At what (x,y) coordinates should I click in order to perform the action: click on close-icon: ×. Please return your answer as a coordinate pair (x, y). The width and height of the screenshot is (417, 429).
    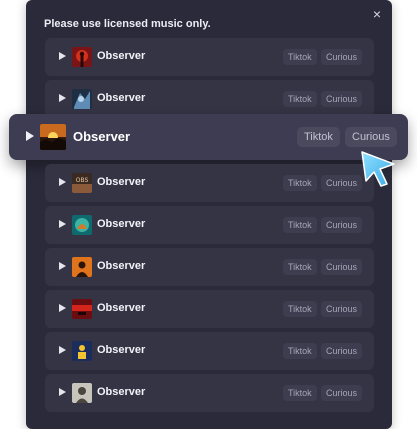
    Looking at the image, I should click on (377, 14).